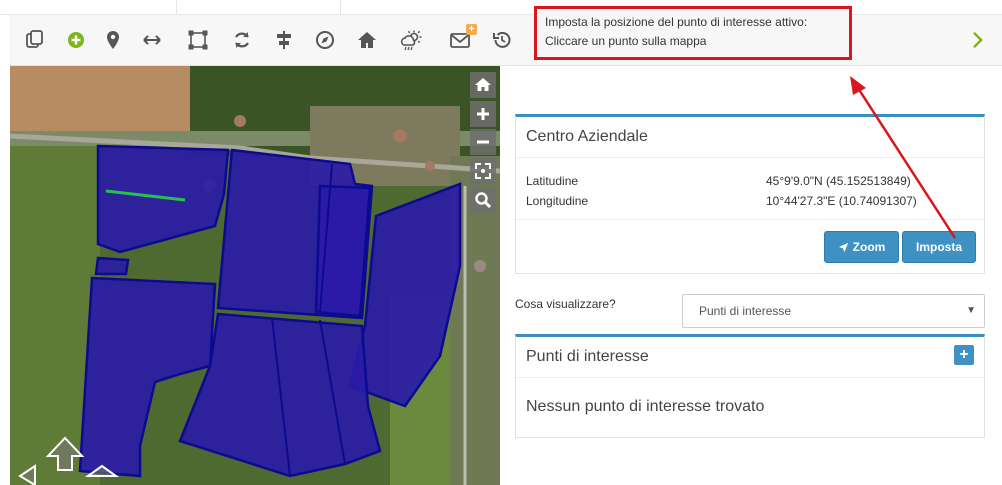 Image resolution: width=1002 pixels, height=485 pixels. I want to click on longitude-value: 10°44'27.3"E (10.74091307), so click(841, 201).